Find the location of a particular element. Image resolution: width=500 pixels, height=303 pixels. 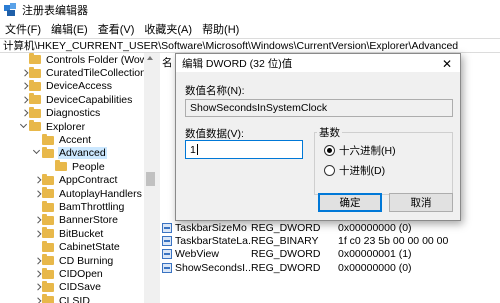

tree-item: People is located at coordinates (75, 166).